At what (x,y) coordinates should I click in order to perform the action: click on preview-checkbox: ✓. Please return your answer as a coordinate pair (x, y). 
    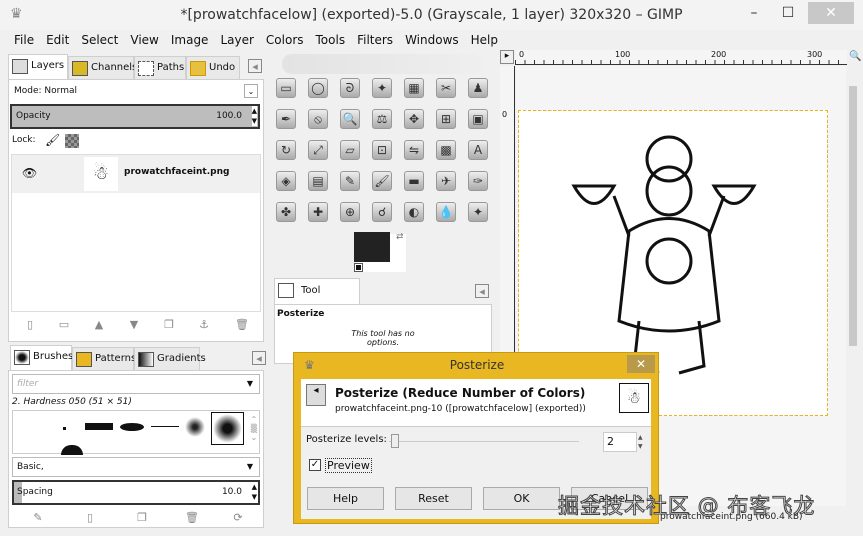
    Looking at the image, I should click on (315, 465).